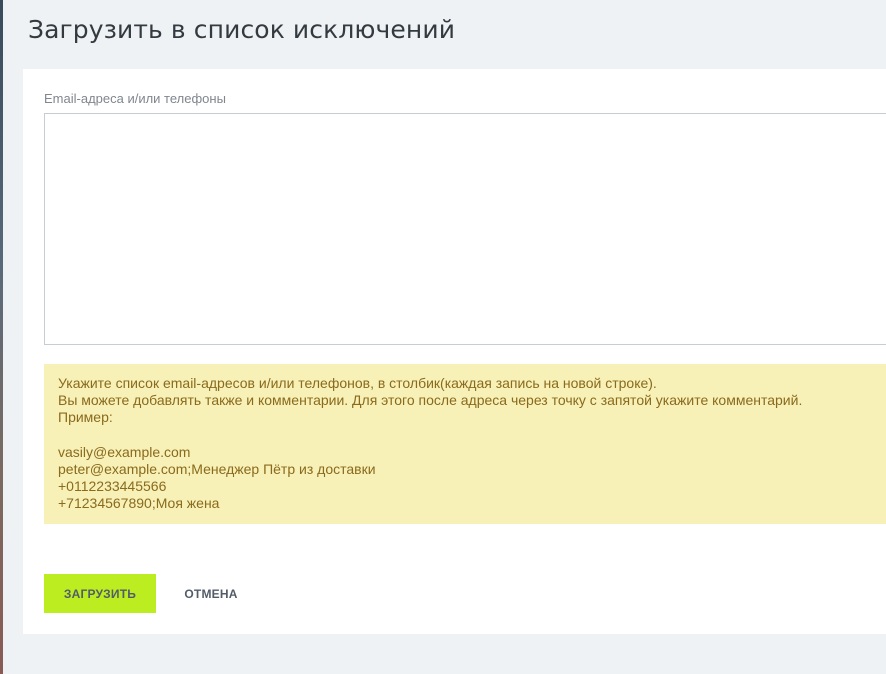 The image size is (886, 674). What do you see at coordinates (135, 98) in the screenshot?
I see `field-label: Email-адреса и/или телефоны` at bounding box center [135, 98].